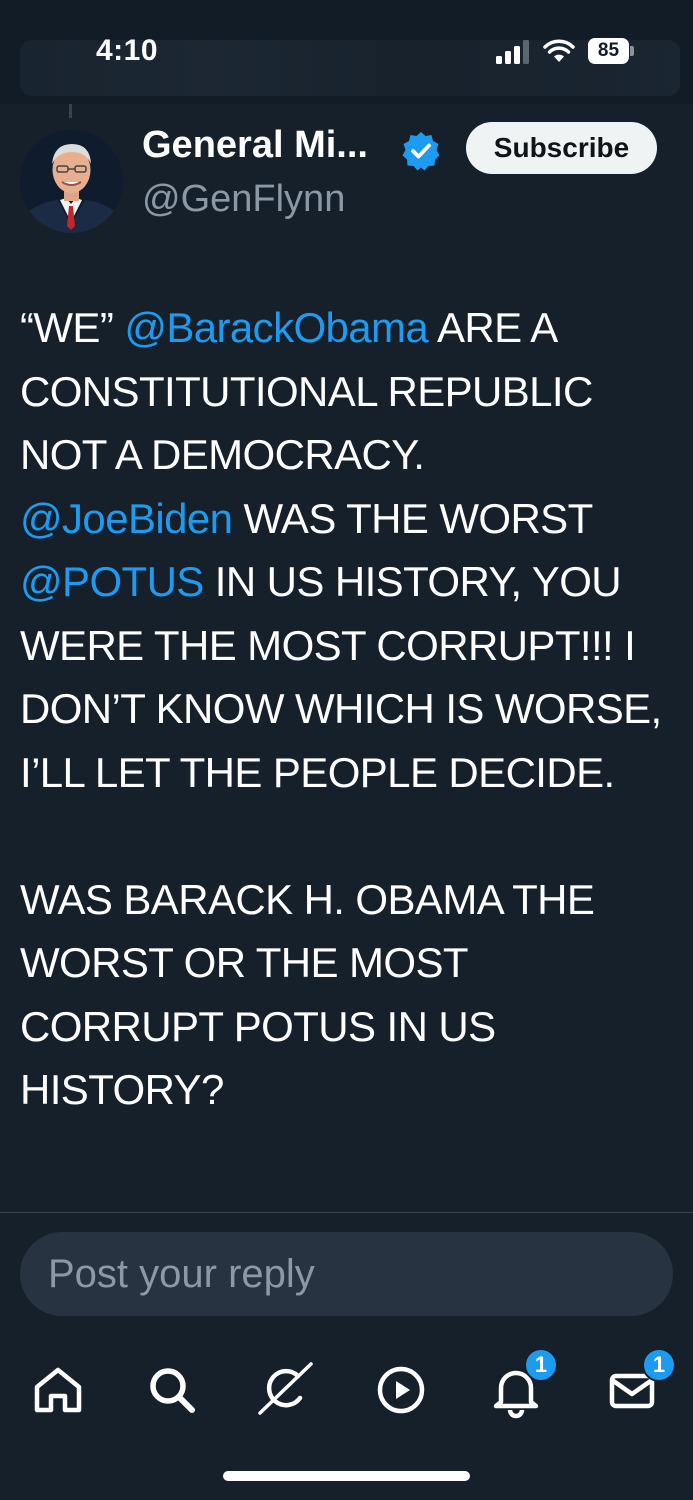 Image resolution: width=693 pixels, height=1500 pixels. I want to click on post-text-segment: WAS THE WORST, so click(412, 518).